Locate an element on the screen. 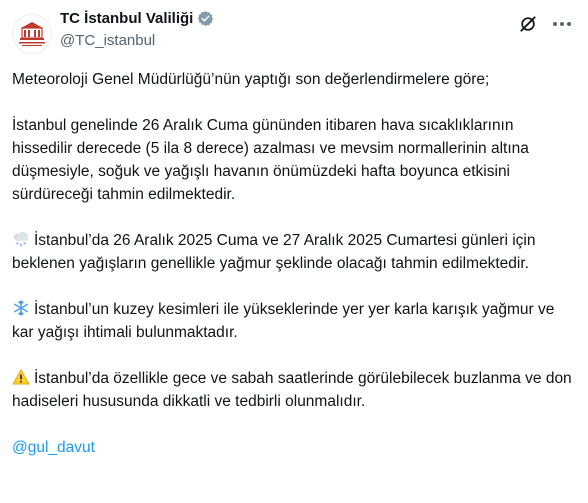  grok-button is located at coordinates (528, 24).